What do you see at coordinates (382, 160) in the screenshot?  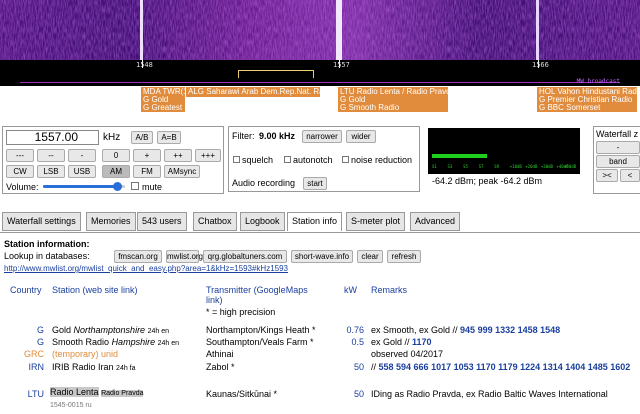 I see `noise-reduction-label: noise reduction` at bounding box center [382, 160].